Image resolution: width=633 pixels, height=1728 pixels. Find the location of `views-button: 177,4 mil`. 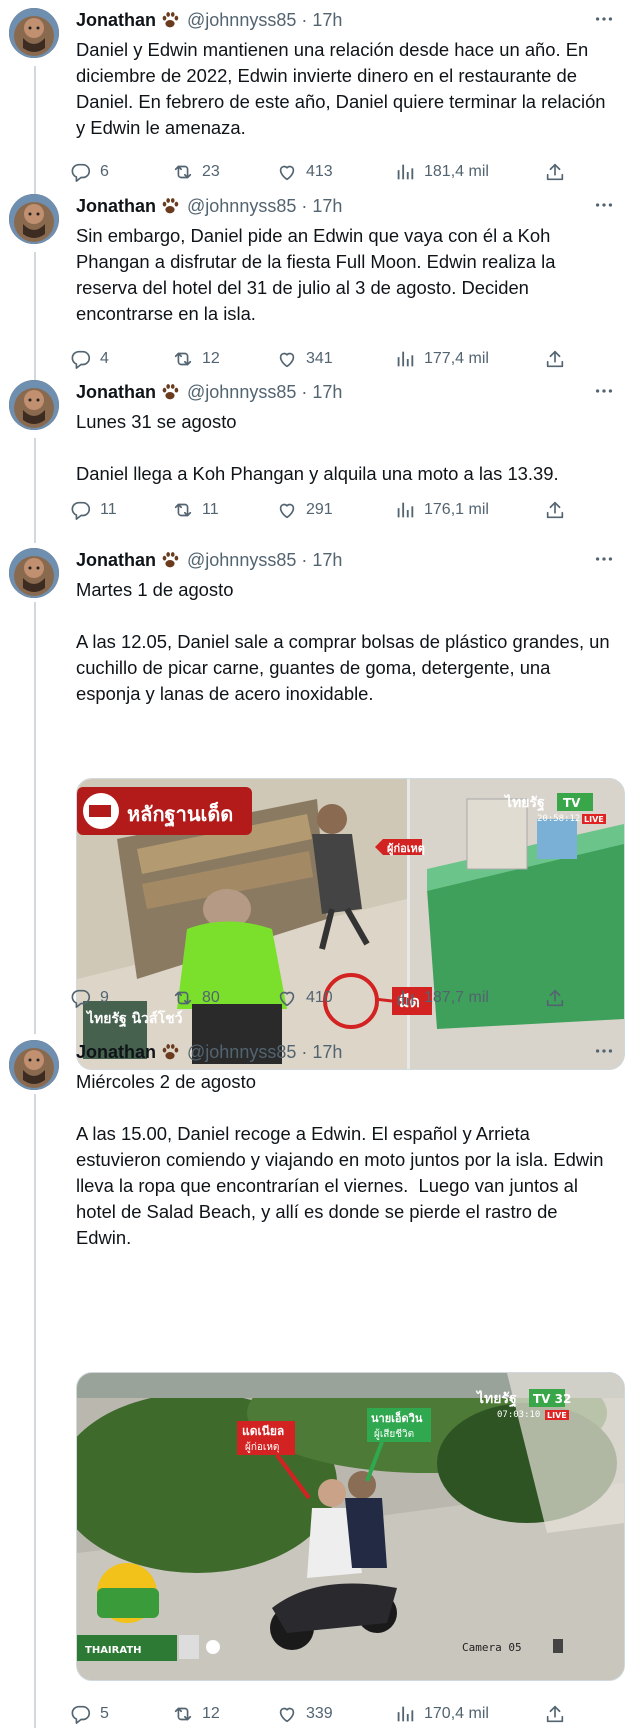

views-button: 177,4 mil is located at coordinates (441, 359).